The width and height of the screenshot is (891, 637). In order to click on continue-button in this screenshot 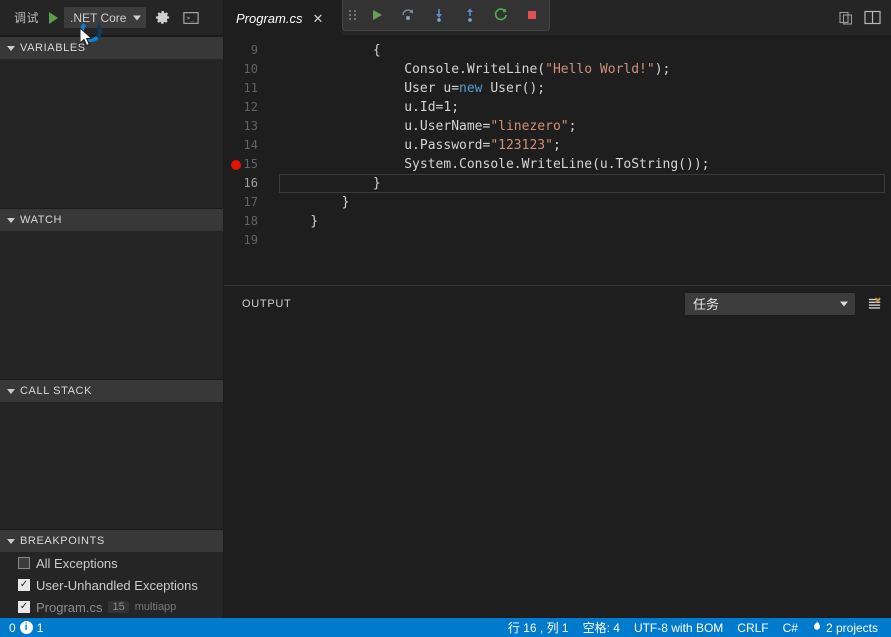, I will do `click(377, 15)`.